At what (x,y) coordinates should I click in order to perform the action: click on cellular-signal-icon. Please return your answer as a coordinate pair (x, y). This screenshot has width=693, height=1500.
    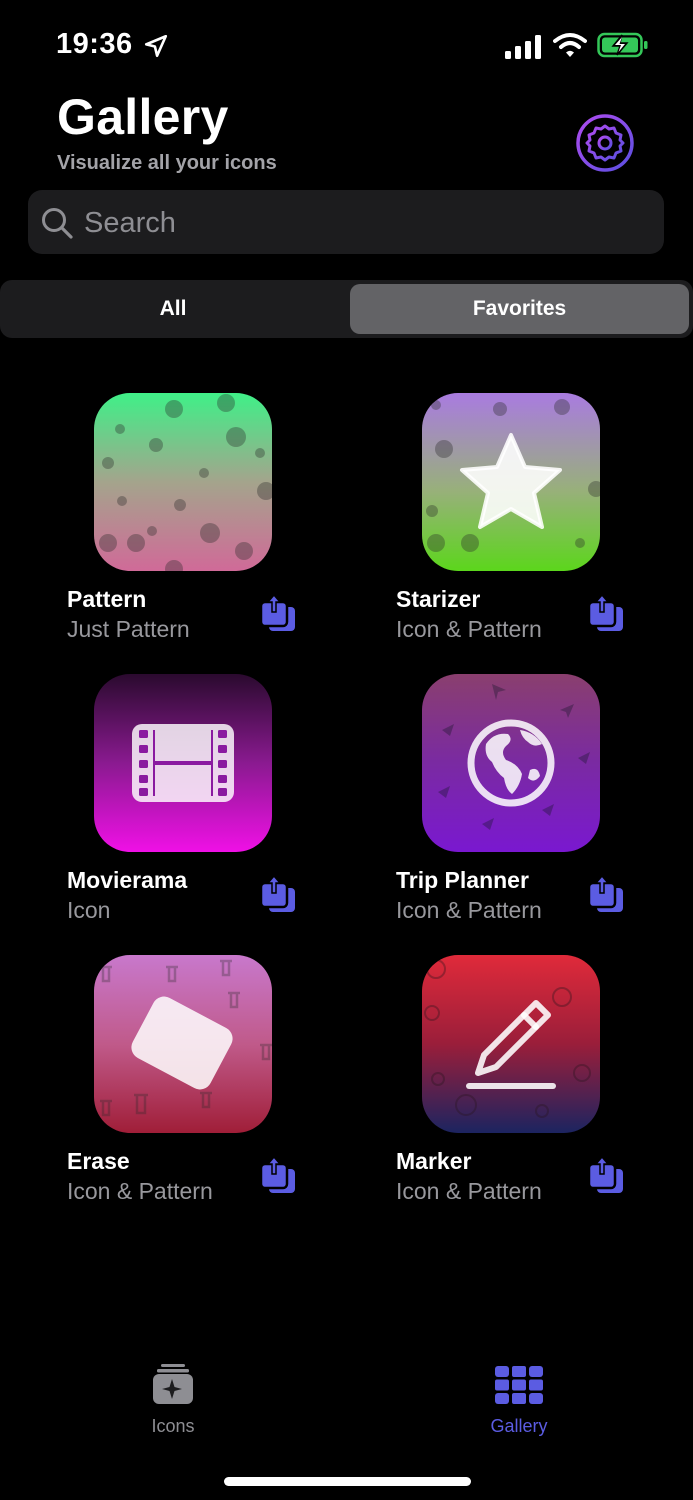
    Looking at the image, I should click on (523, 47).